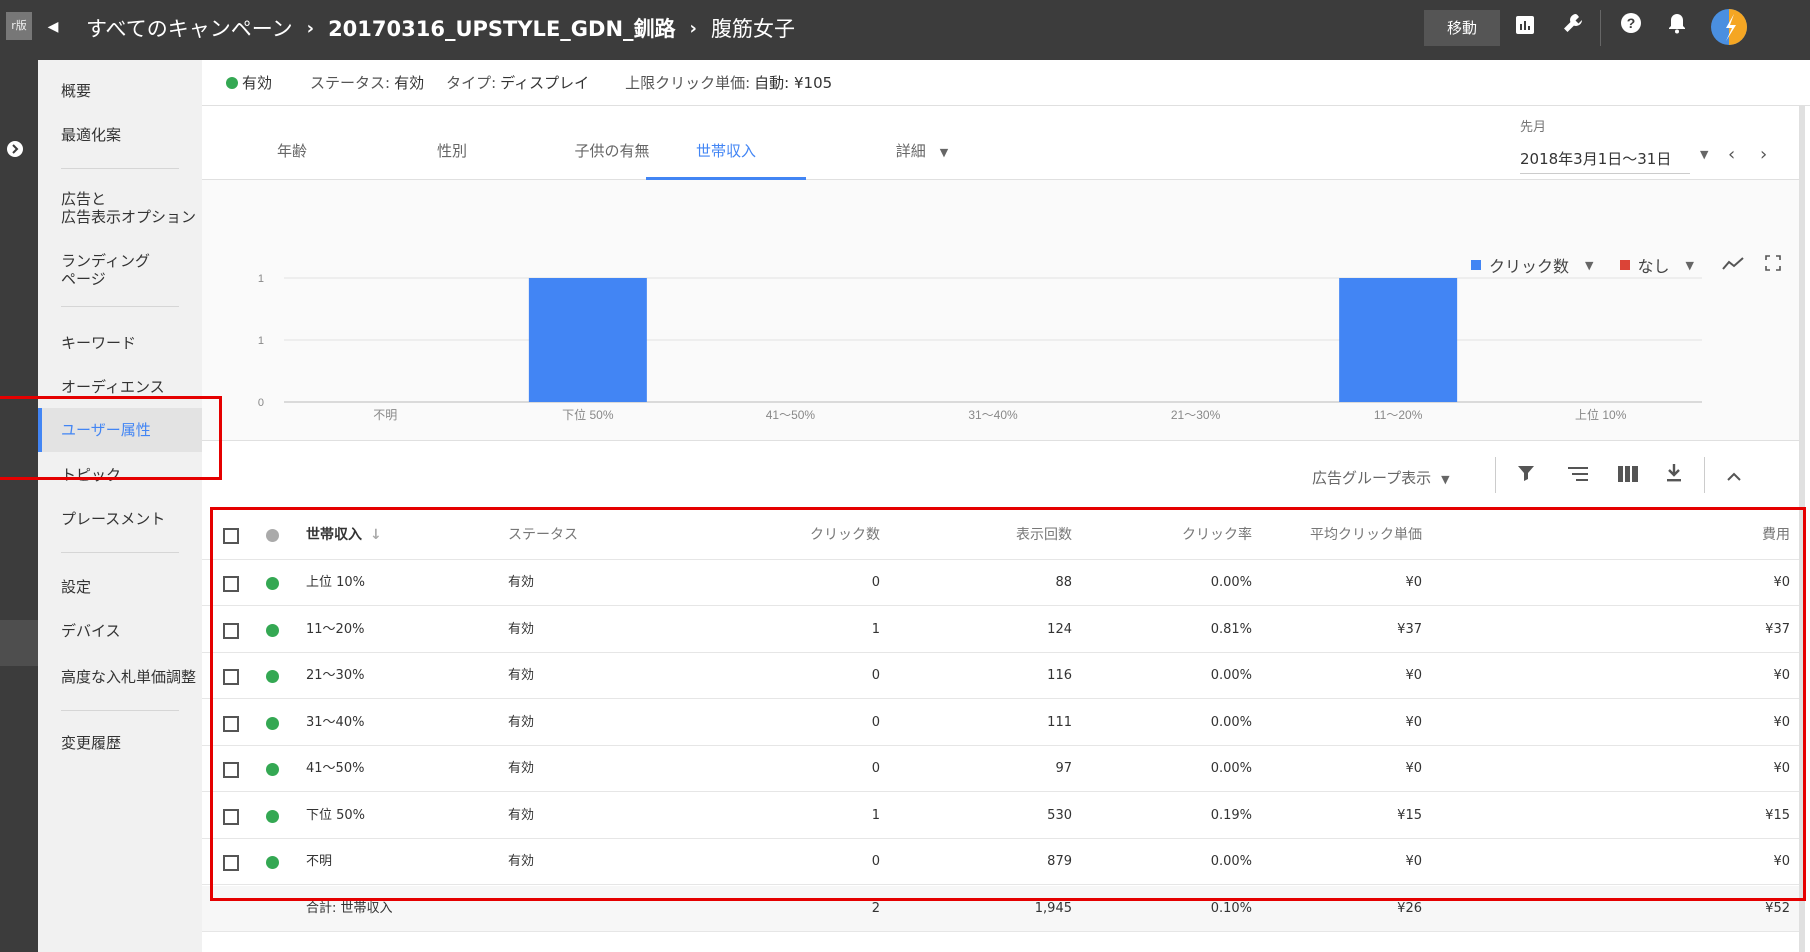 The width and height of the screenshot is (1810, 952). I want to click on nav-item-advanced-bid-adjustments: 高度な入札単価調整, so click(128, 677).